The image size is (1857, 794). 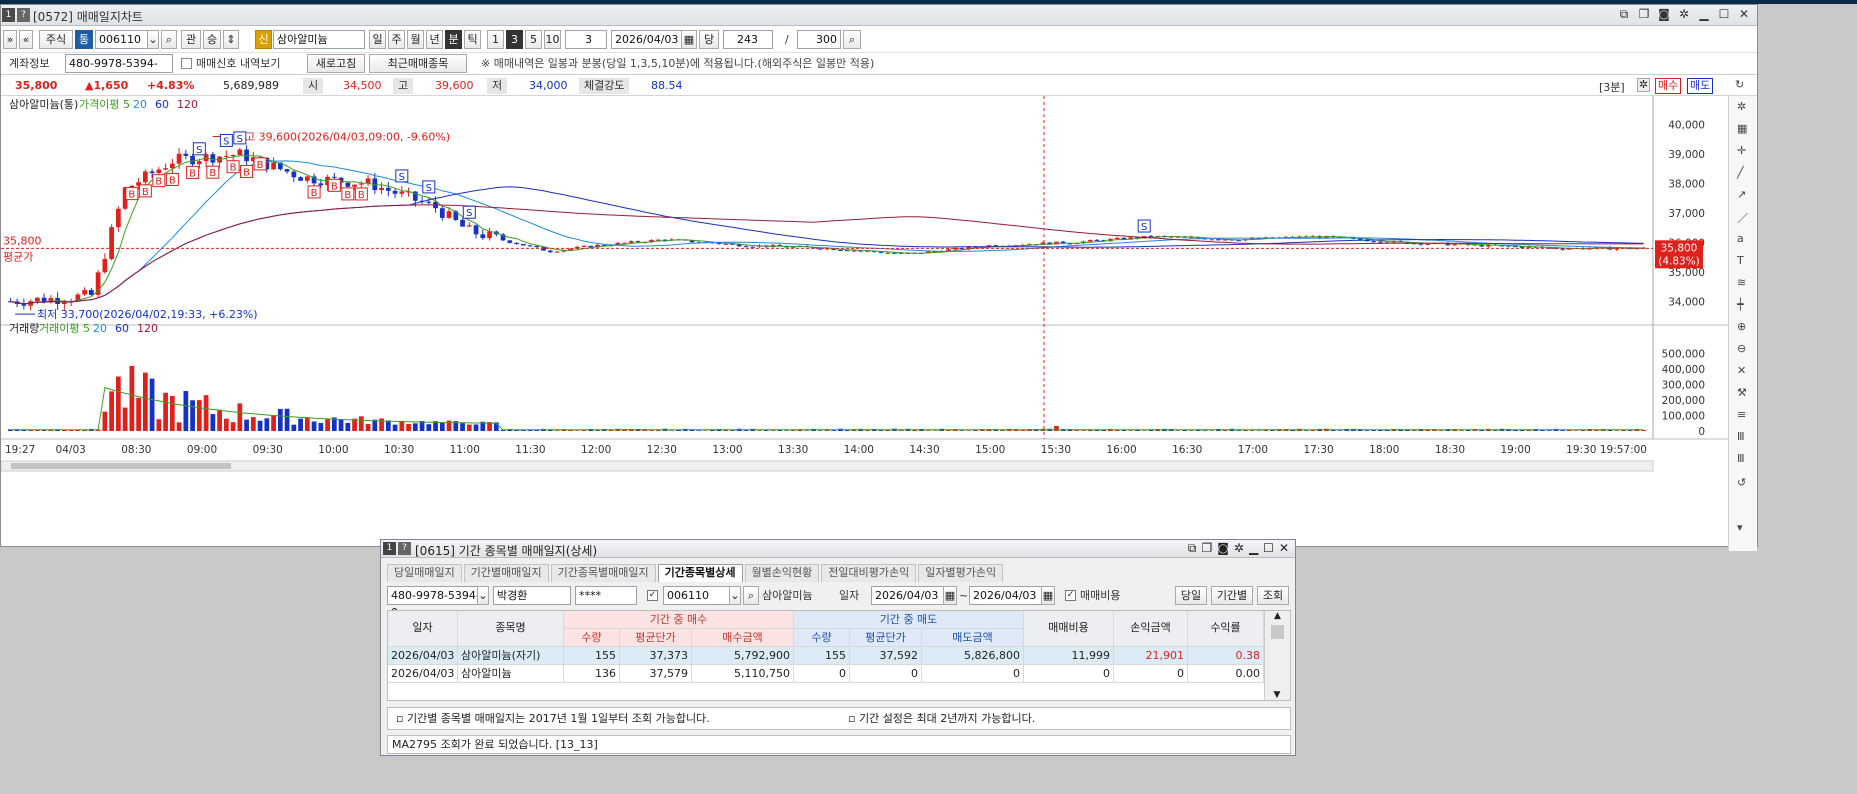 I want to click on search-icon: ⌕, so click(x=169, y=39).